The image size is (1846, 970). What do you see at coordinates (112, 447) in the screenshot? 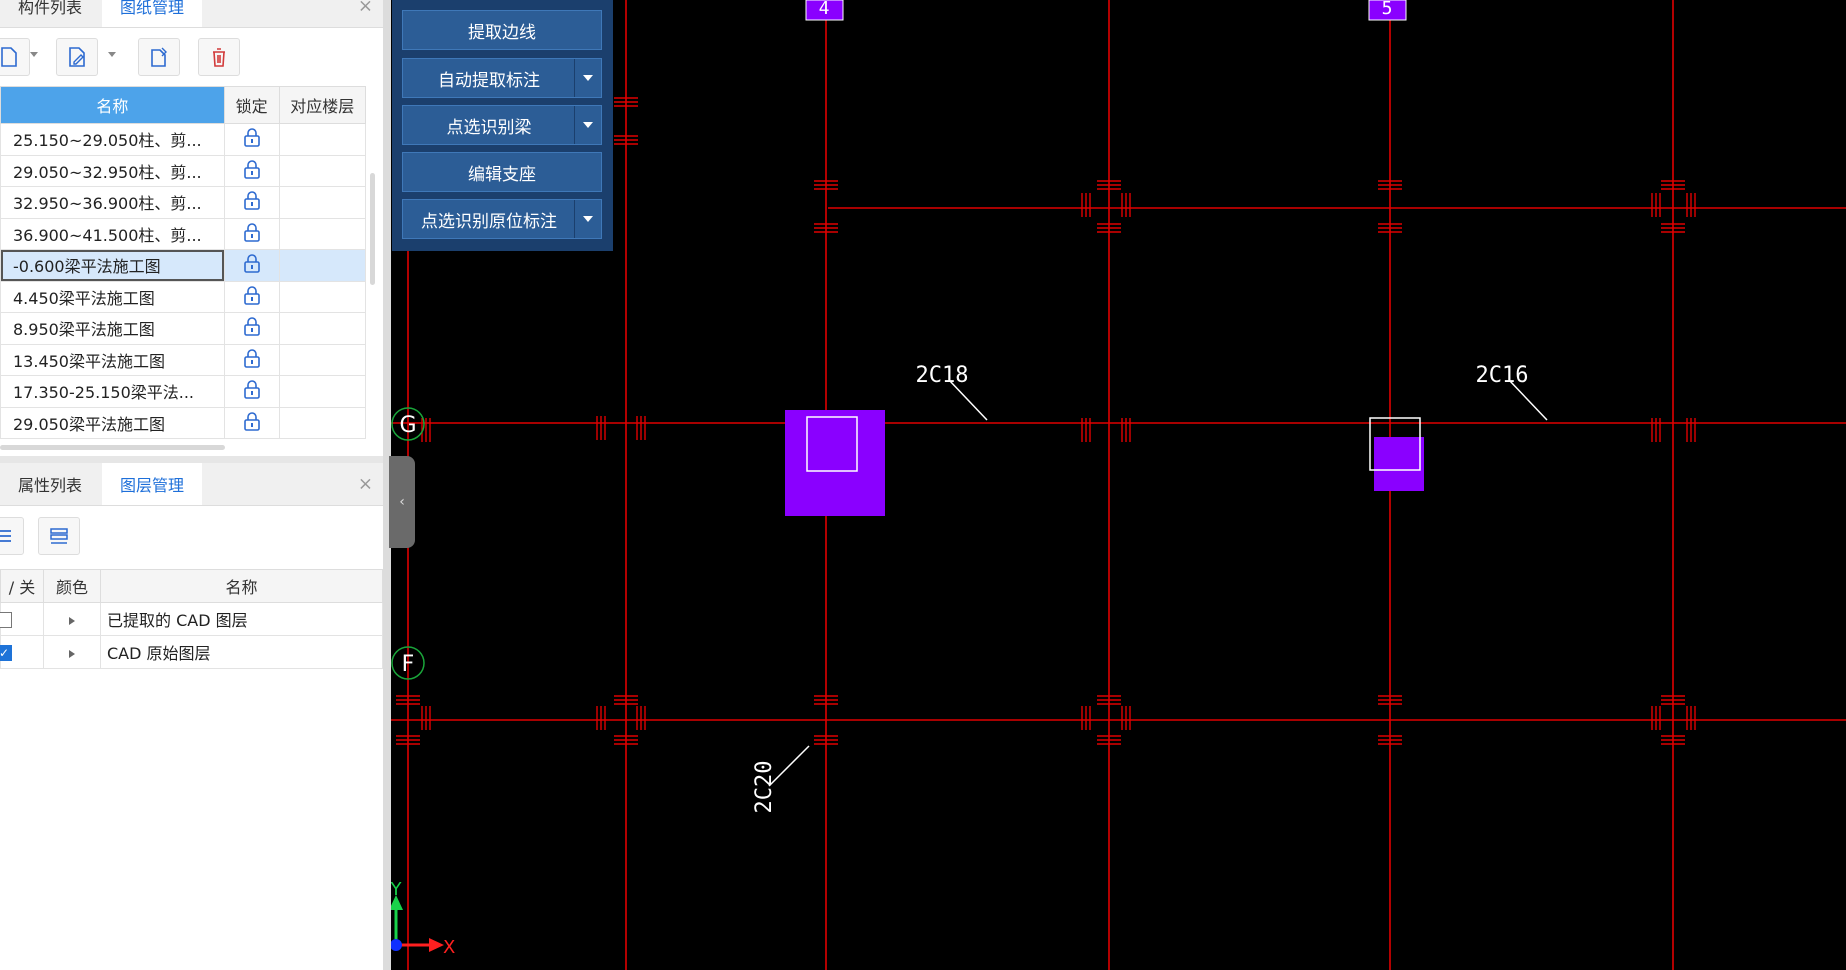
I see `horizontal-scrollbar` at bounding box center [112, 447].